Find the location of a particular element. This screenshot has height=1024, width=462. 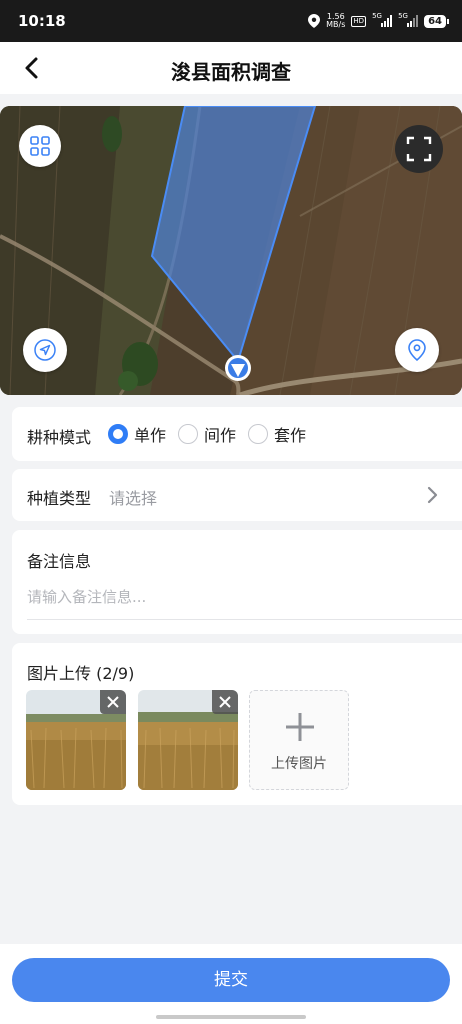

radio-relay-crop: 套作 is located at coordinates (277, 434).